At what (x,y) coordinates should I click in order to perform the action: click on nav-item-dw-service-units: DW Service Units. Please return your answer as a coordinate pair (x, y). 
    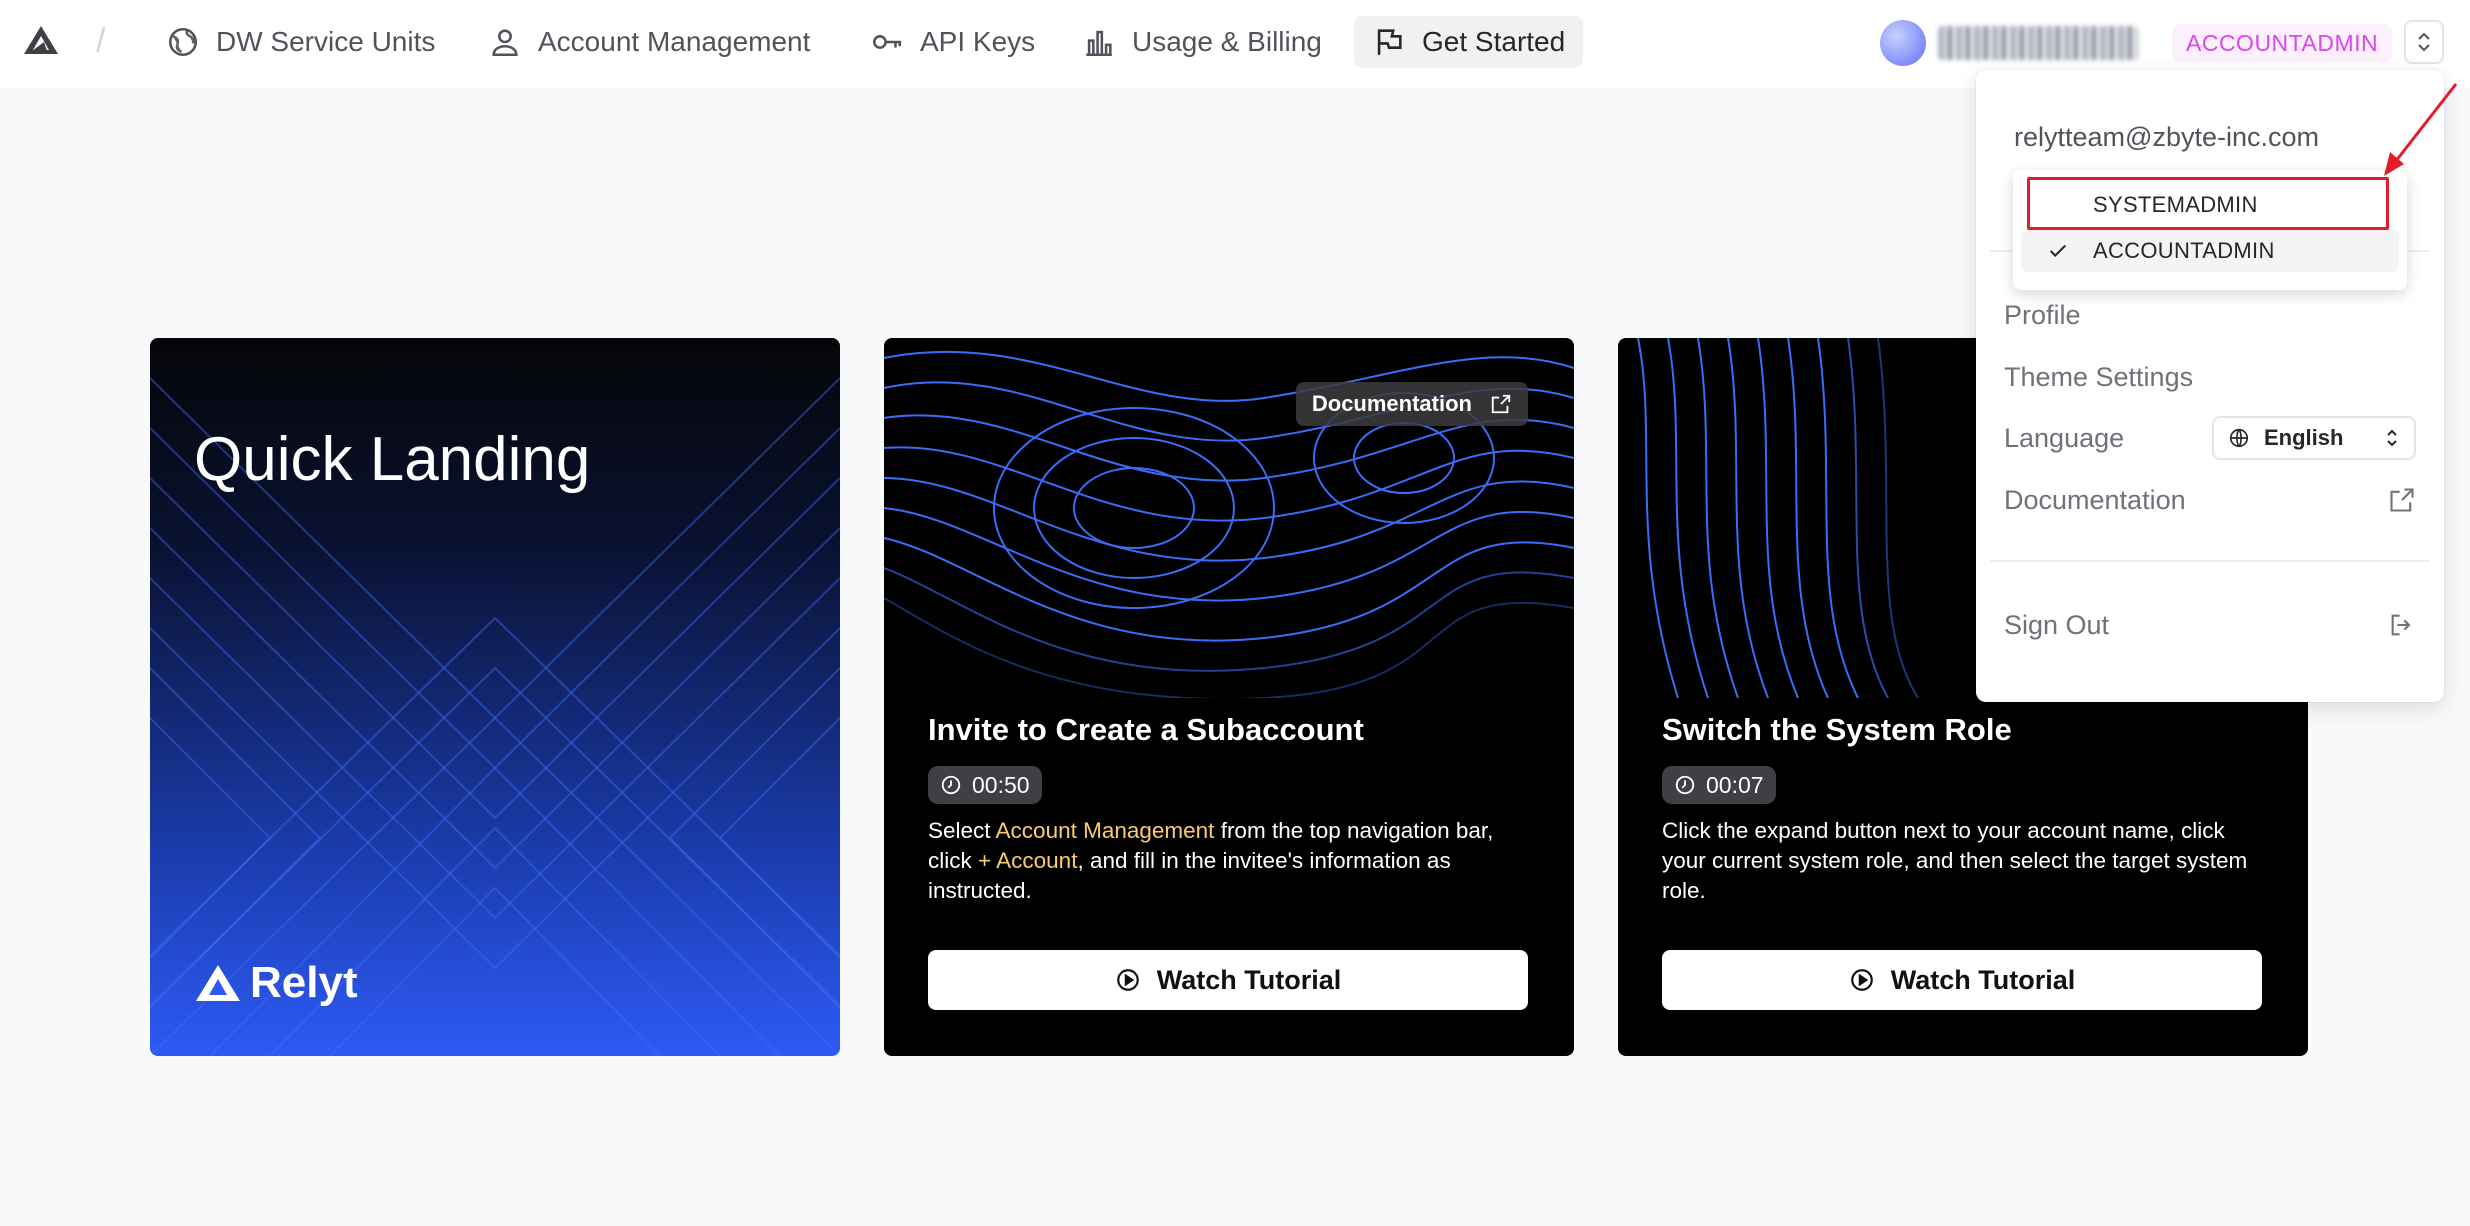
    Looking at the image, I should click on (300, 42).